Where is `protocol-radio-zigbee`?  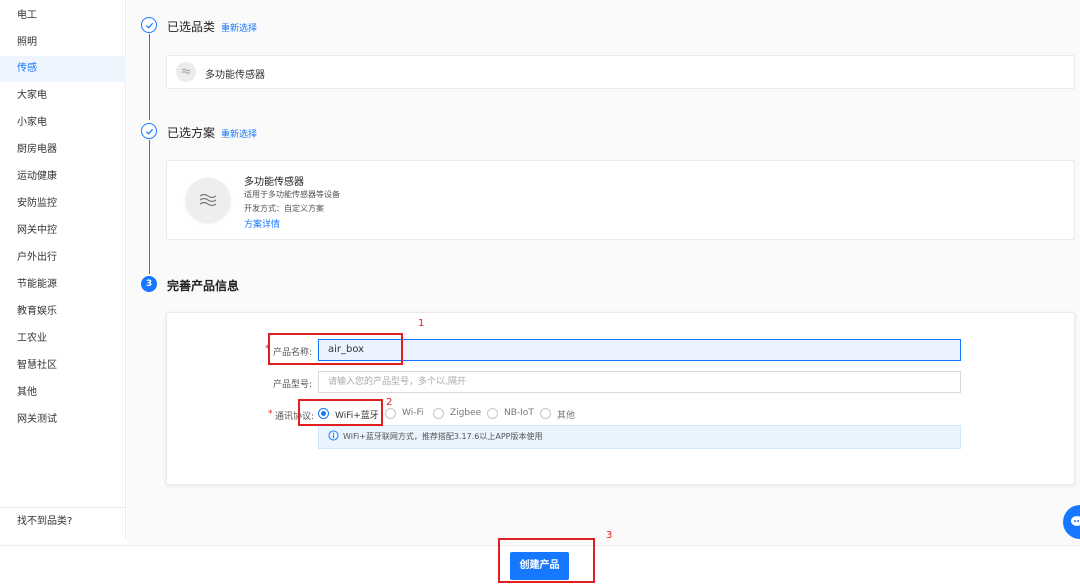 protocol-radio-zigbee is located at coordinates (438, 413).